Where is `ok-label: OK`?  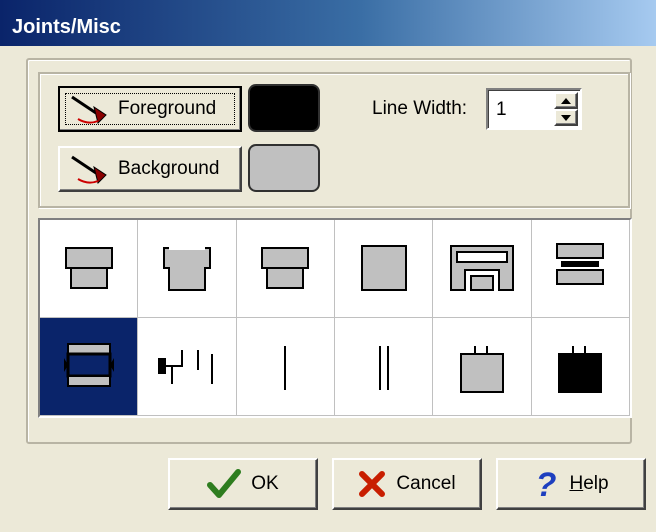
ok-label: OK is located at coordinates (265, 483).